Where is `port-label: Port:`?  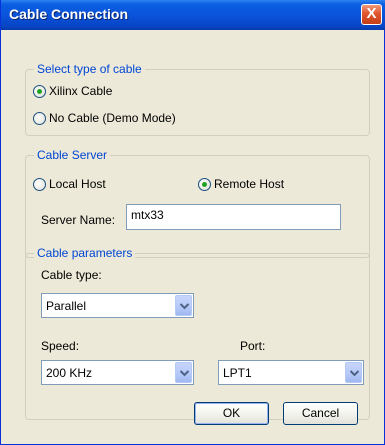 port-label: Port: is located at coordinates (253, 346).